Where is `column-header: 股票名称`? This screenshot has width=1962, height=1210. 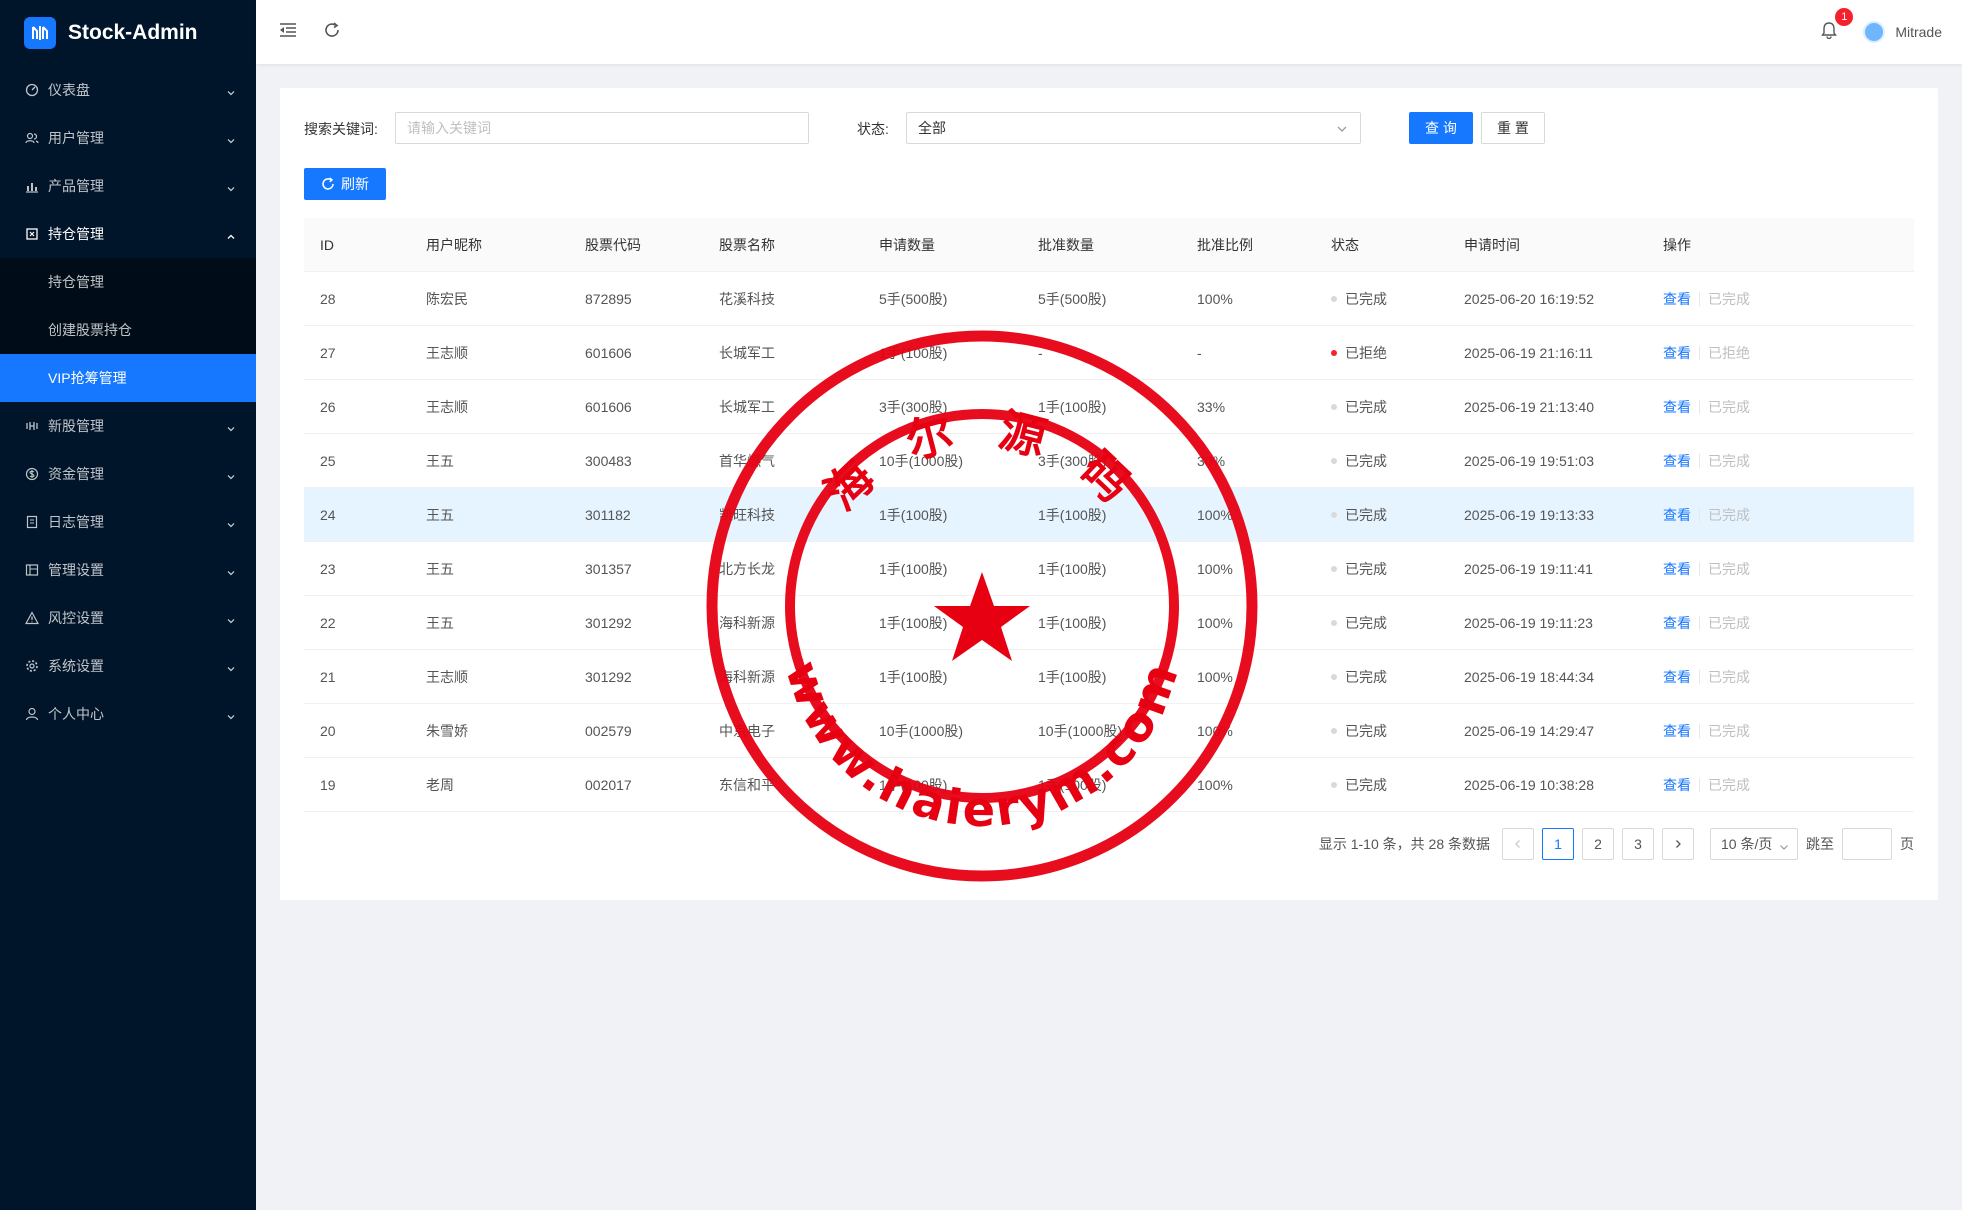 column-header: 股票名称 is located at coordinates (747, 244).